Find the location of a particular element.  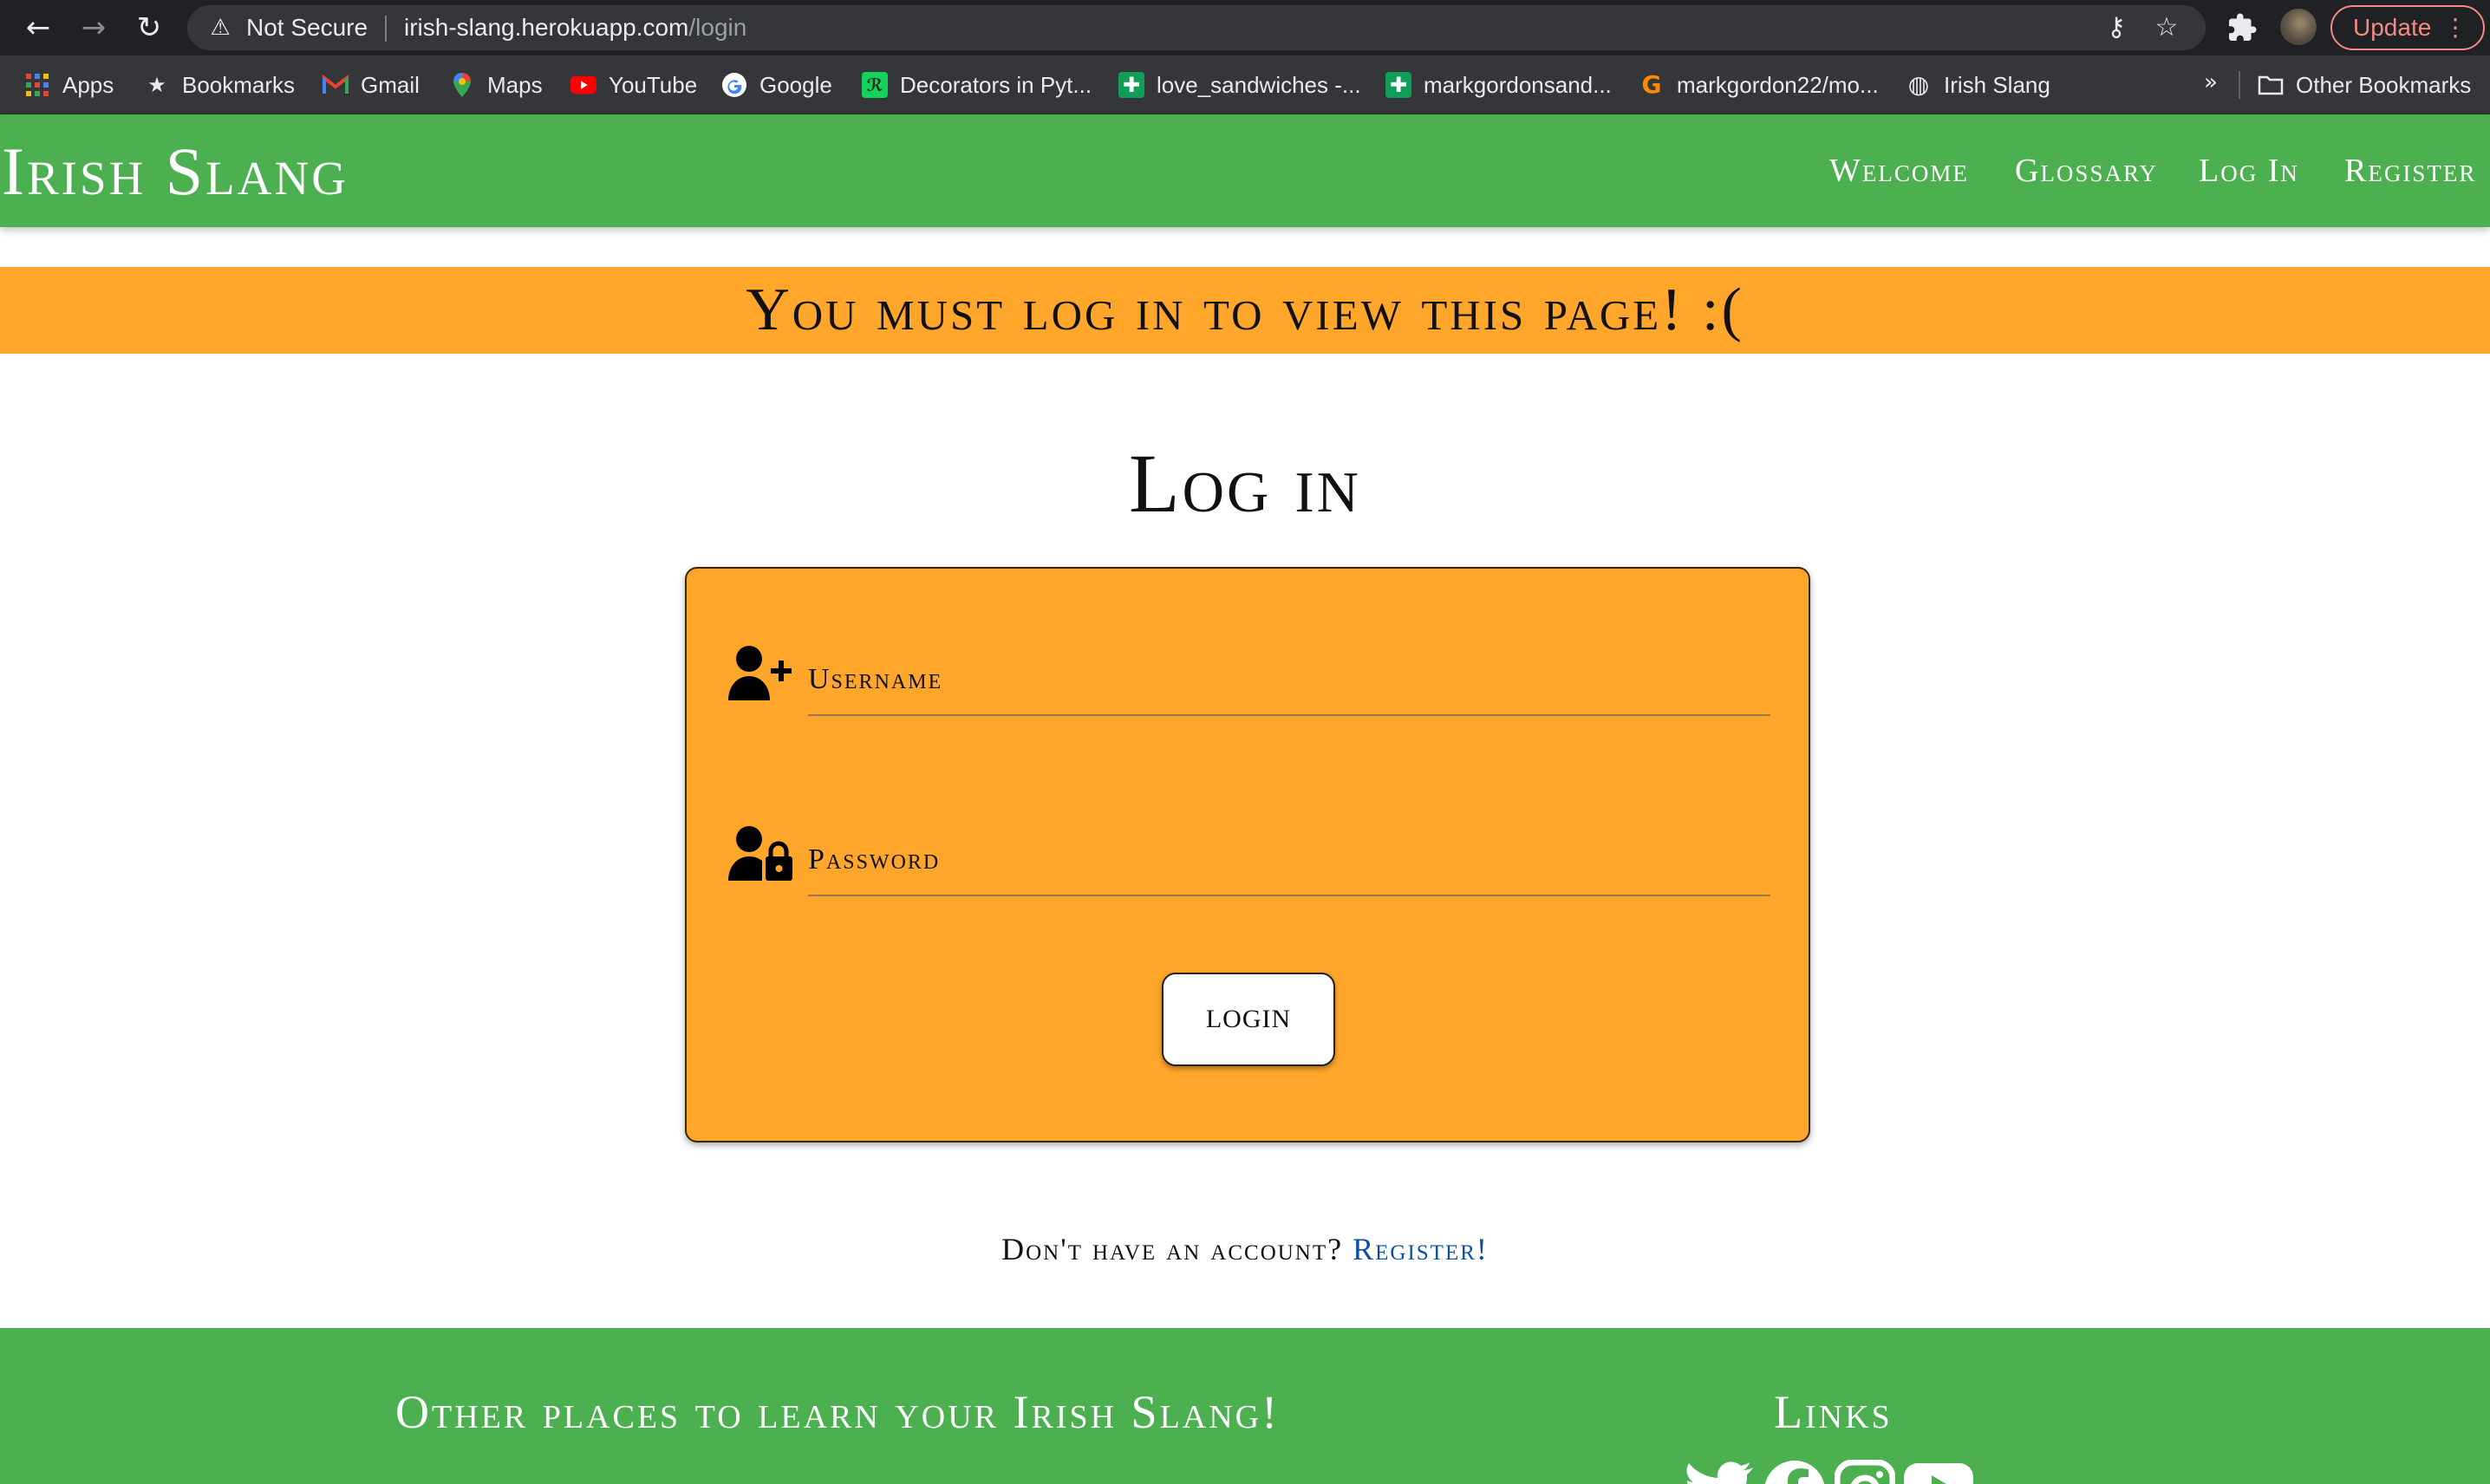

flash-message-text: You must log in to view this page! :( is located at coordinates (1245, 310).